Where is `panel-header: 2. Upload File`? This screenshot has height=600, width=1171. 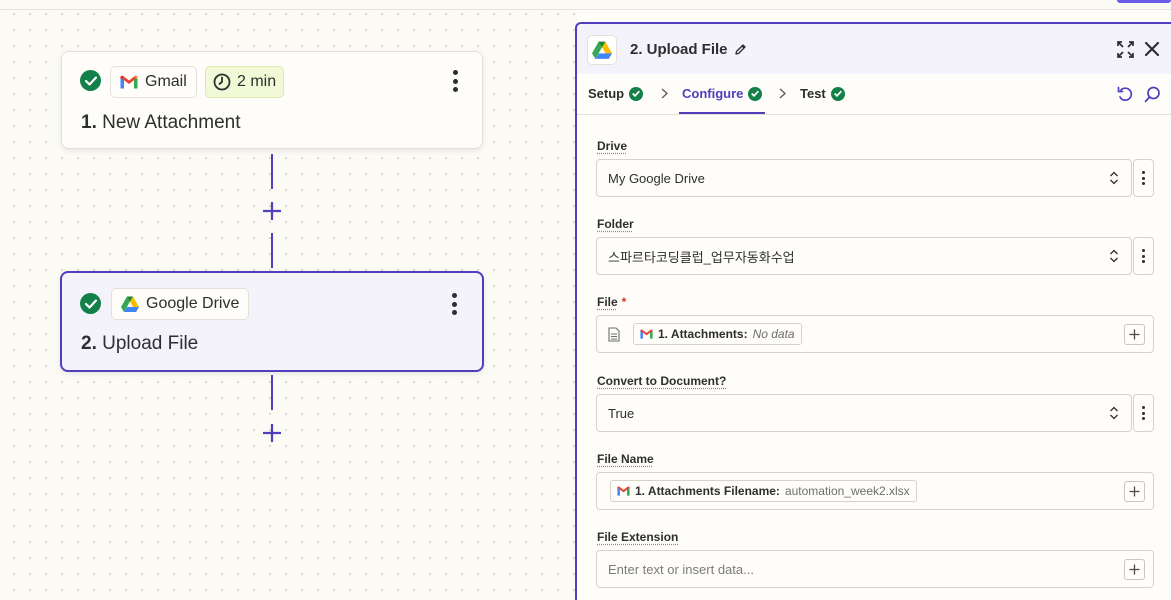 panel-header: 2. Upload File is located at coordinates (874, 49).